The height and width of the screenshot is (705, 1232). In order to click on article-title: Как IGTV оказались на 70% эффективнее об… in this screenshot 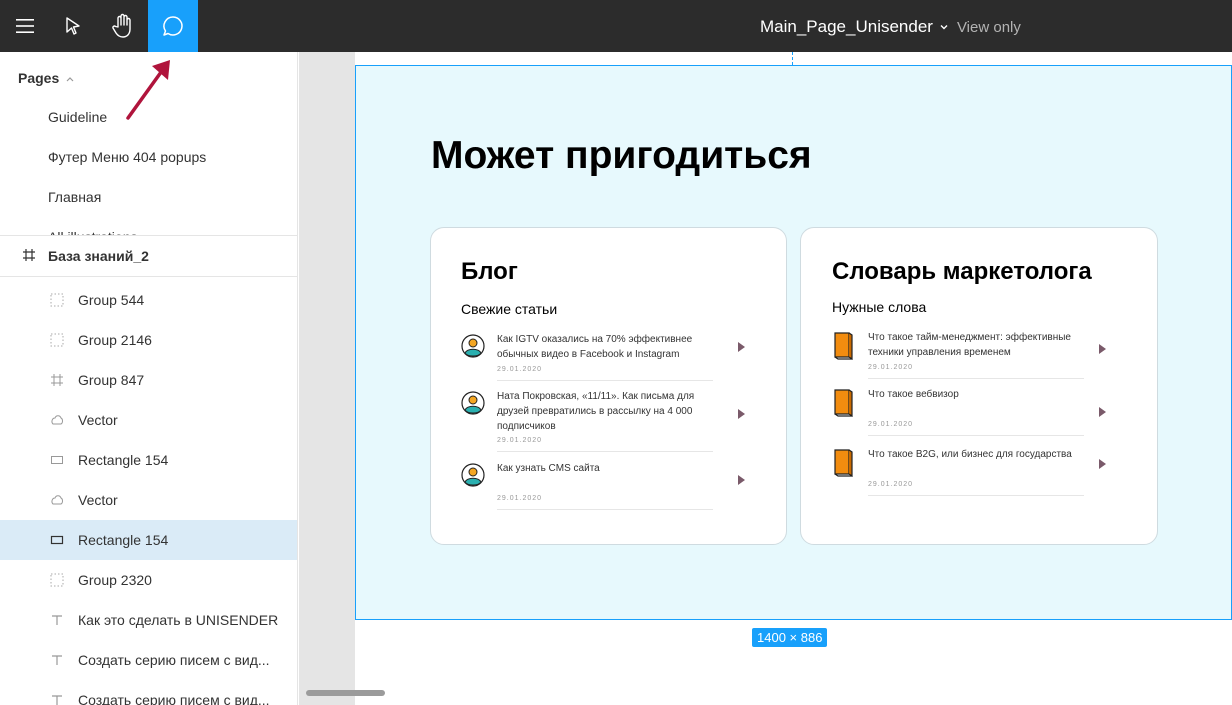, I will do `click(595, 347)`.